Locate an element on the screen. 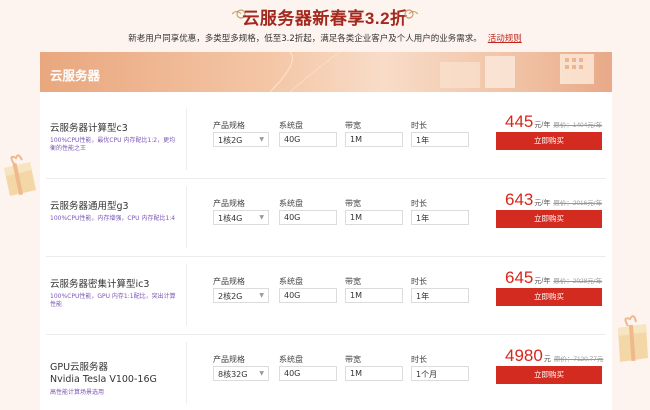  spec-select: 1核4G ▼ is located at coordinates (241, 217).